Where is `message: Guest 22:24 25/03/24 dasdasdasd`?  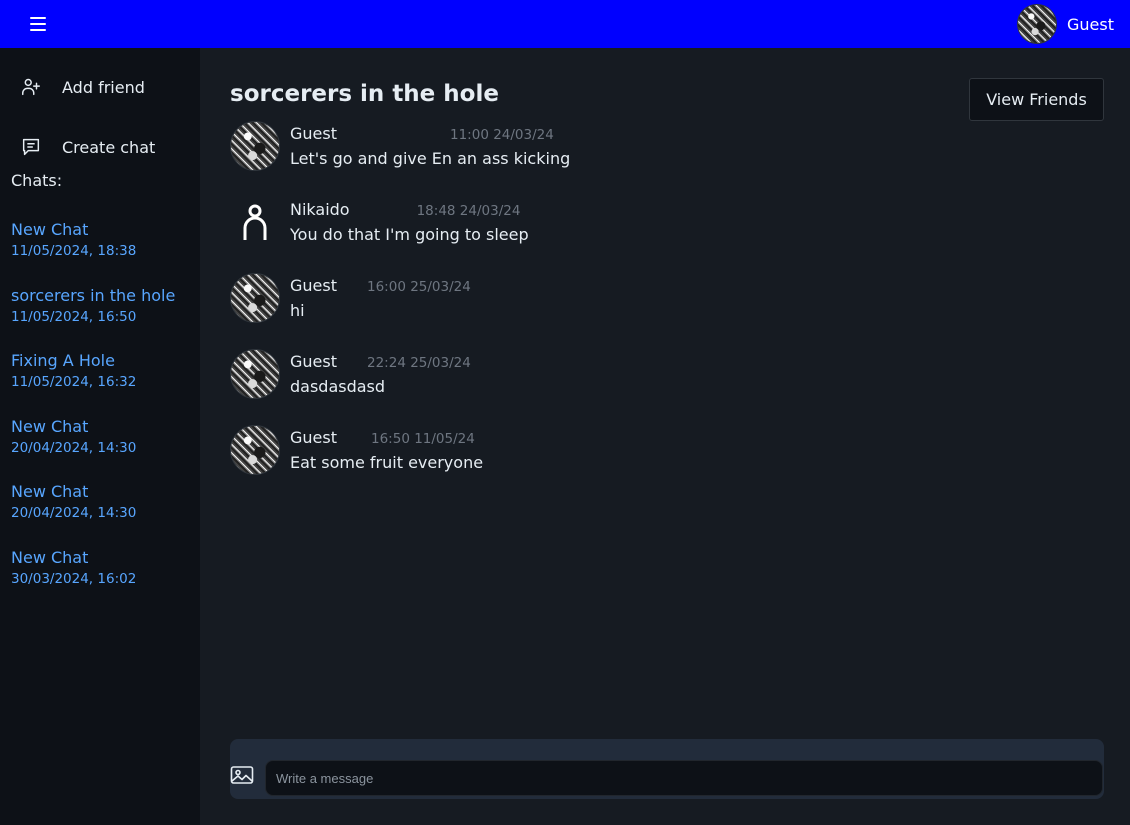
message: Guest 22:24 25/03/24 dasdasdasd is located at coordinates (630, 387).